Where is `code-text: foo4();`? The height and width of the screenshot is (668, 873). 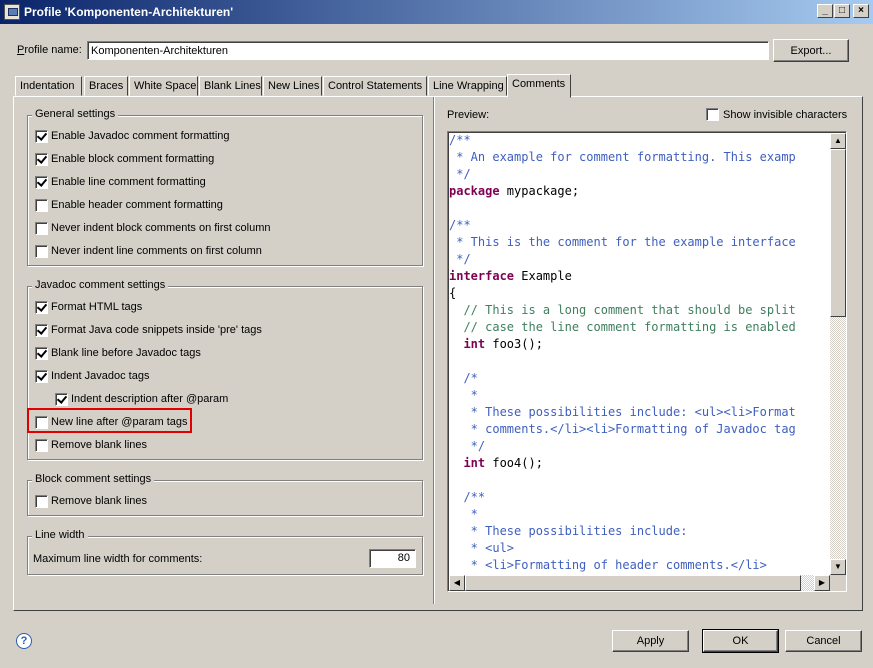
code-text: foo4(); is located at coordinates (514, 463).